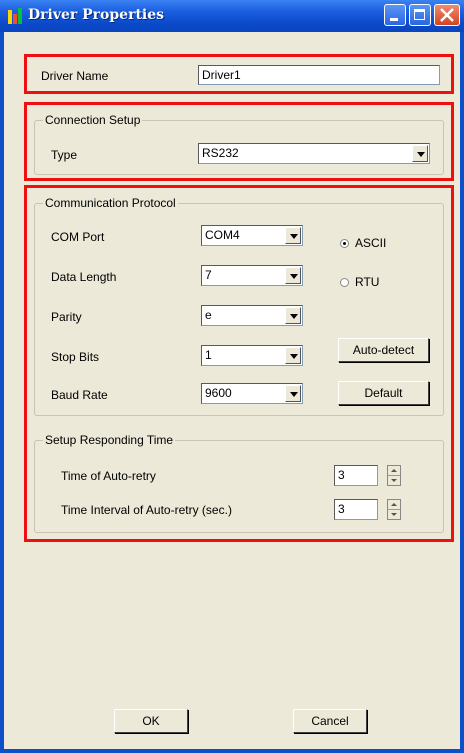  Describe the element at coordinates (344, 243) in the screenshot. I see `radio-selected-icon` at that location.